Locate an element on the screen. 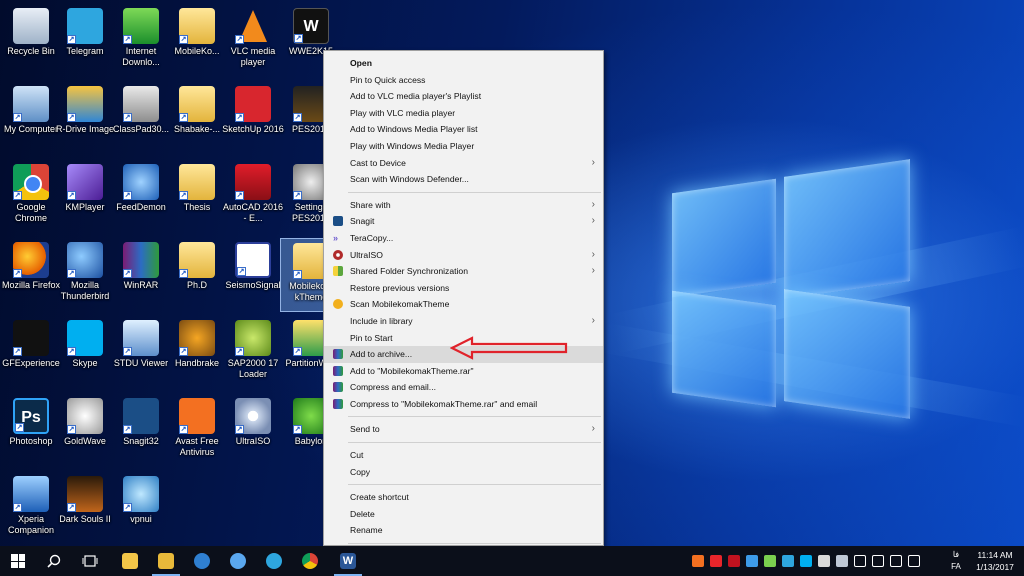 This screenshot has width=1024, height=576. desktop-icon: ↗ Handbrake is located at coordinates (197, 353).